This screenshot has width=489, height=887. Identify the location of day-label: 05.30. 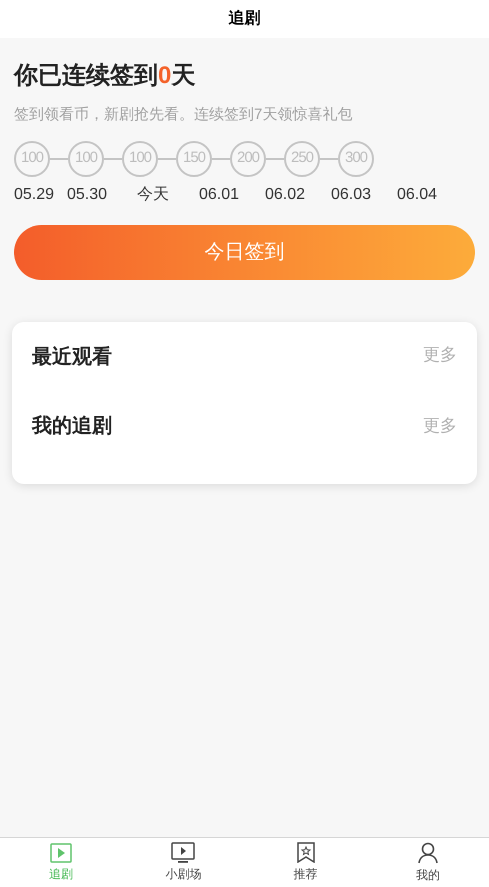
(87, 194).